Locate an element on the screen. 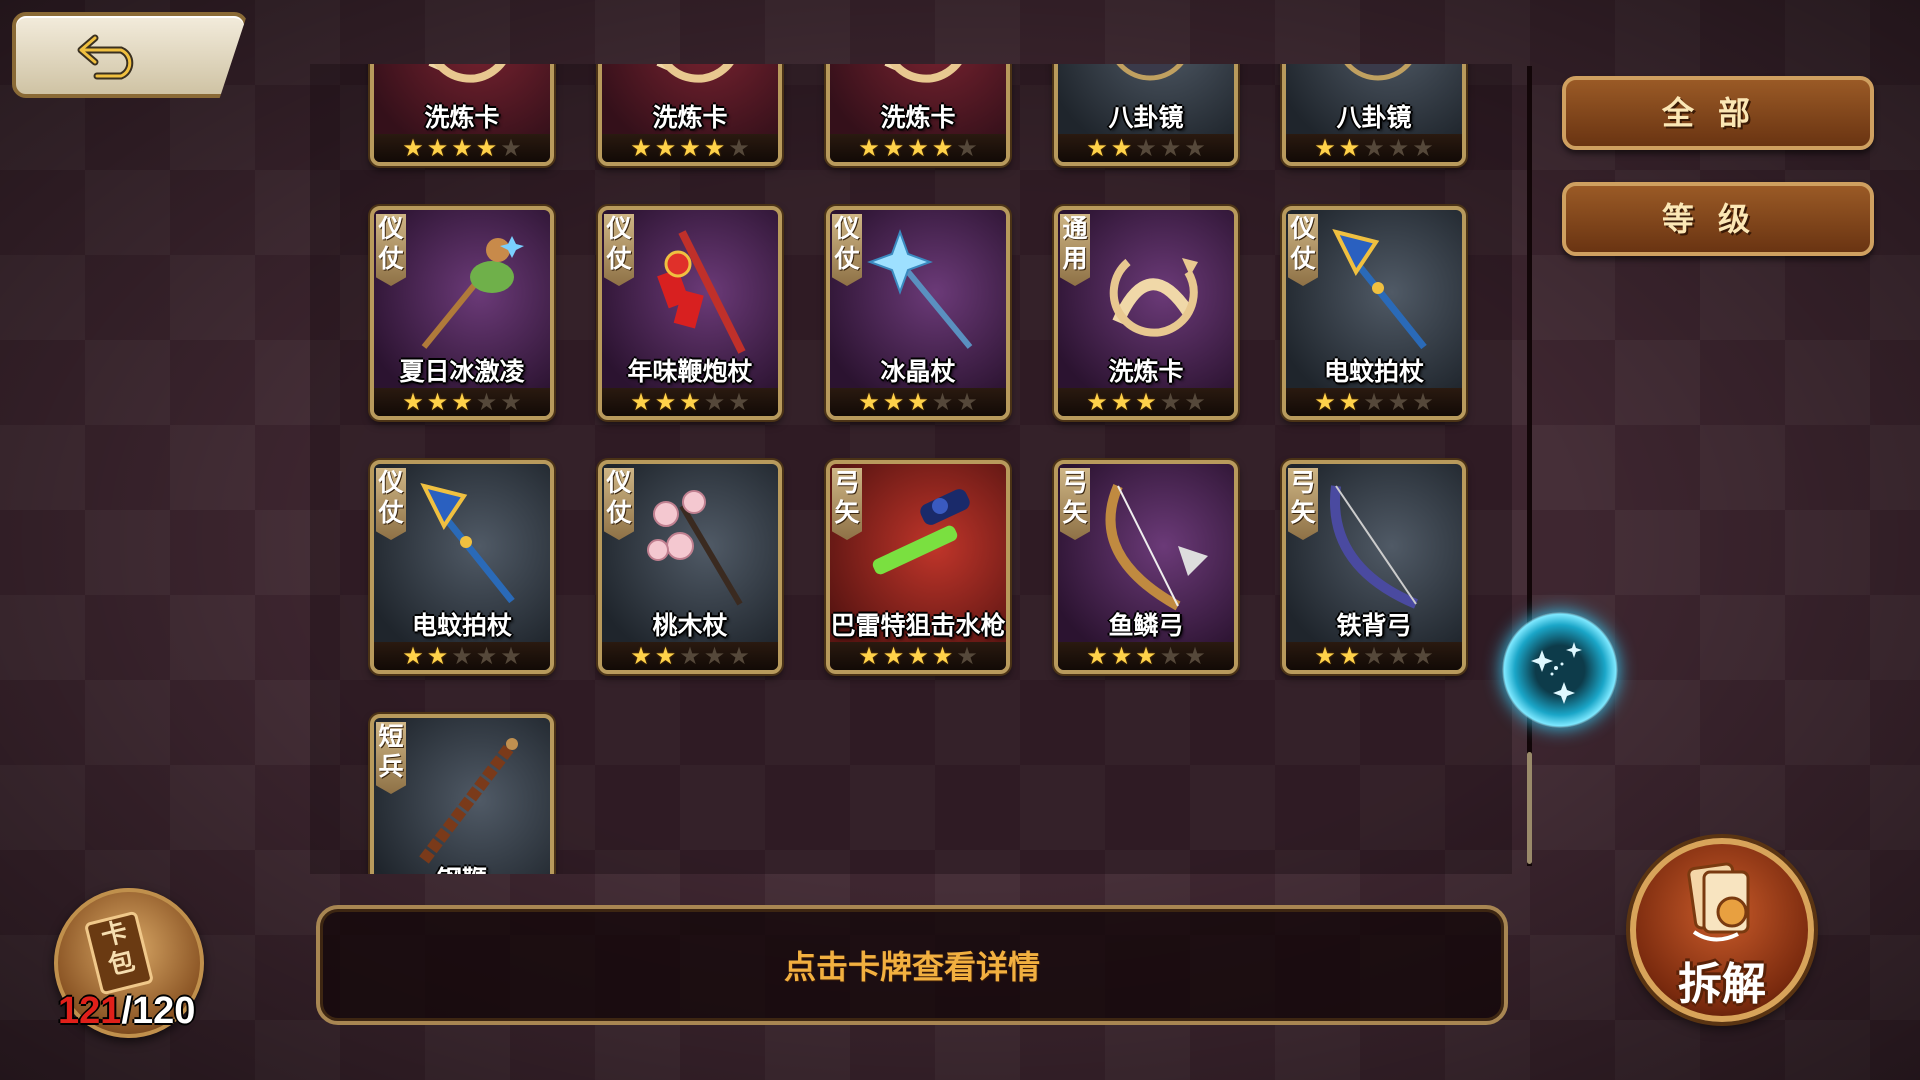 This screenshot has width=1920, height=1080. sparkle-icon is located at coordinates (1556, 673).